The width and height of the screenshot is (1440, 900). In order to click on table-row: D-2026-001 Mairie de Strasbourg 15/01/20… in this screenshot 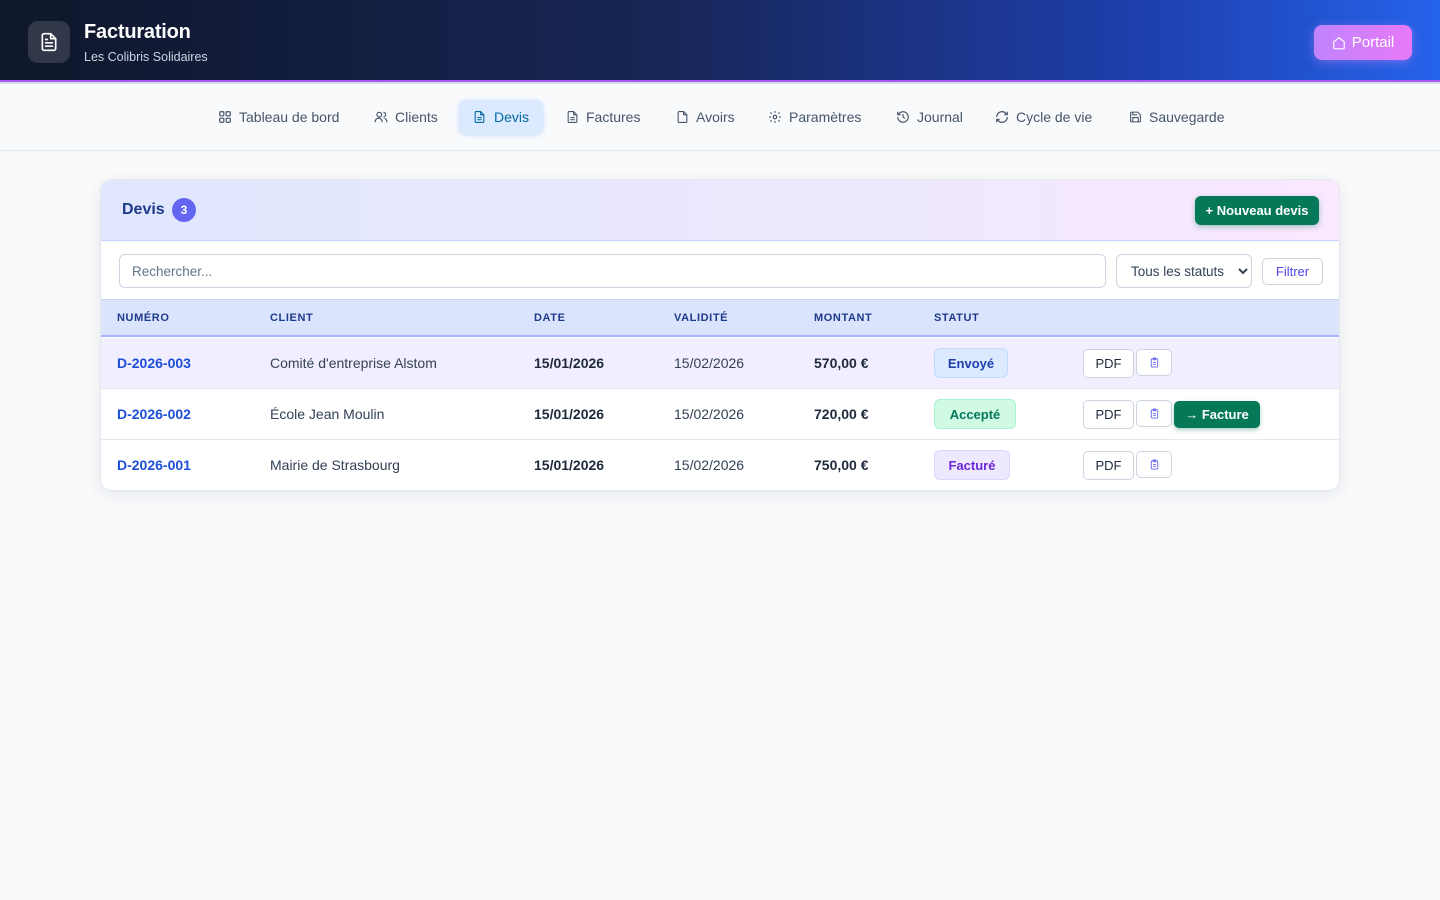, I will do `click(720, 465)`.